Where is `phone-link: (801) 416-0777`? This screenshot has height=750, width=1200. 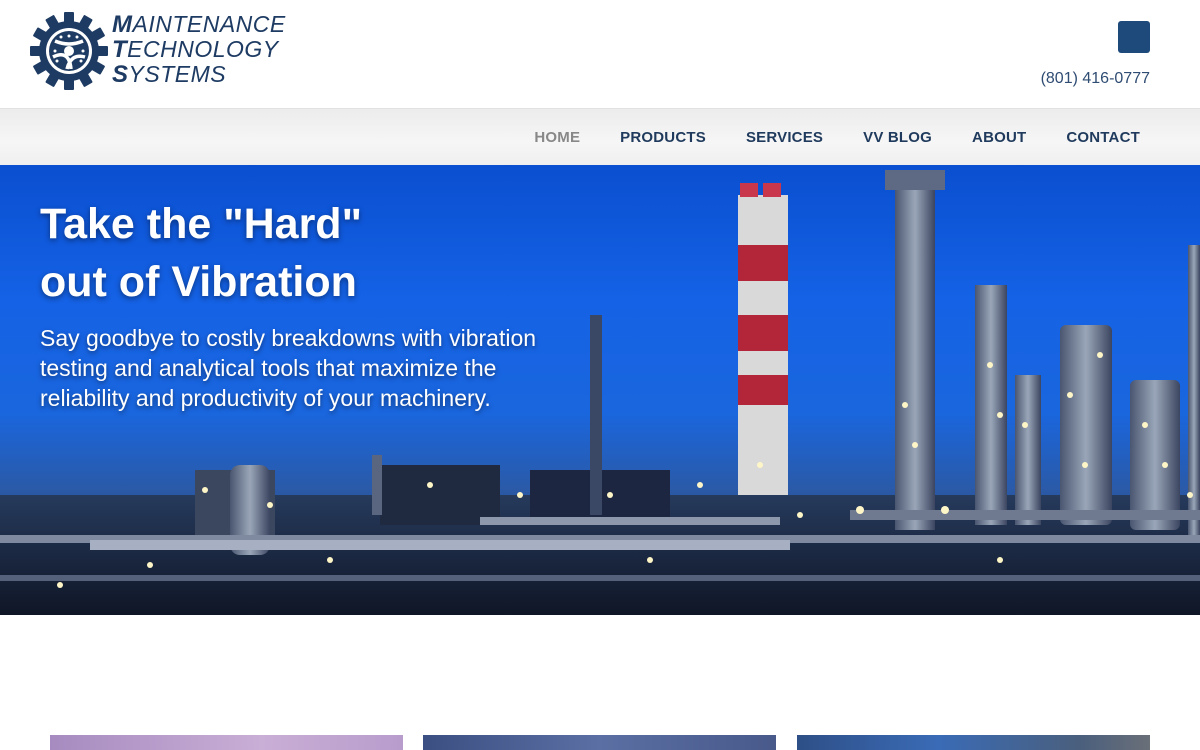 phone-link: (801) 416-0777 is located at coordinates (1095, 79).